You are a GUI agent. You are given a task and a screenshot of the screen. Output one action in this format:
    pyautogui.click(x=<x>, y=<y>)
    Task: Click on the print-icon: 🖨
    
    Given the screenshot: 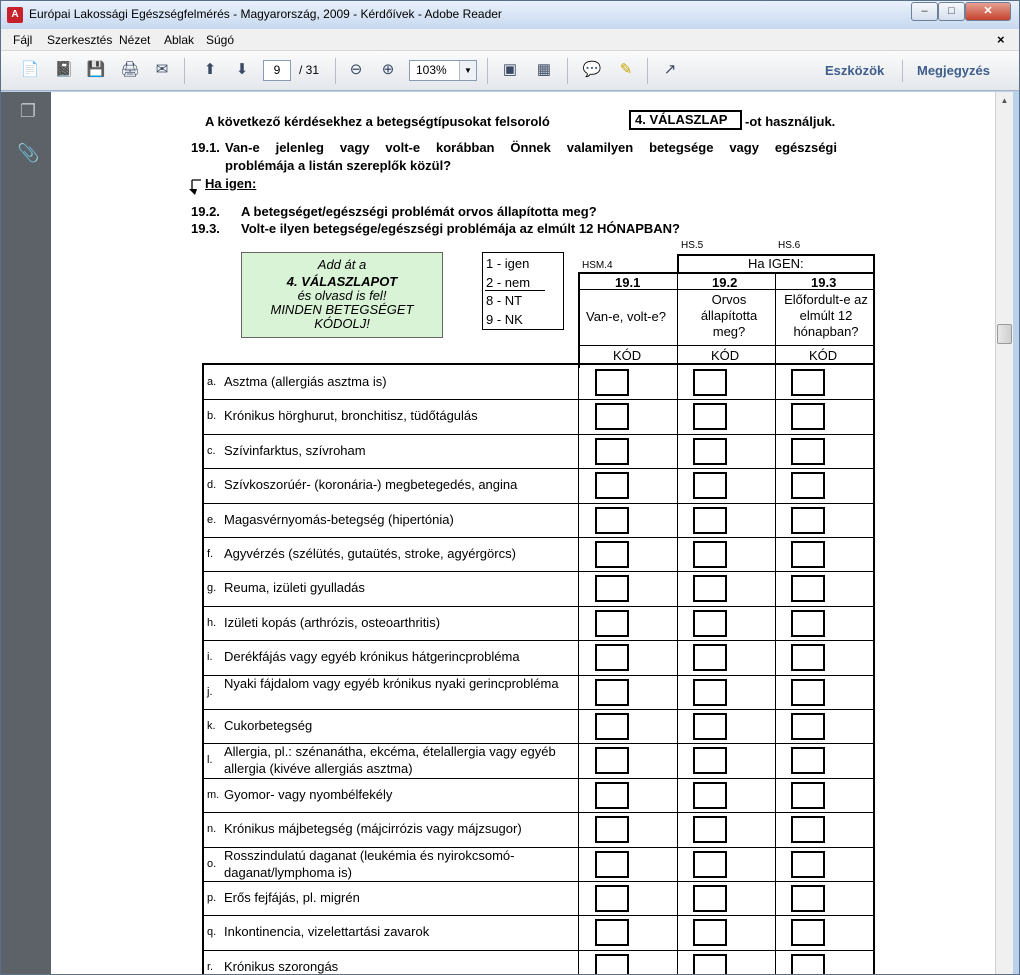 What is the action you would take?
    pyautogui.click(x=130, y=70)
    